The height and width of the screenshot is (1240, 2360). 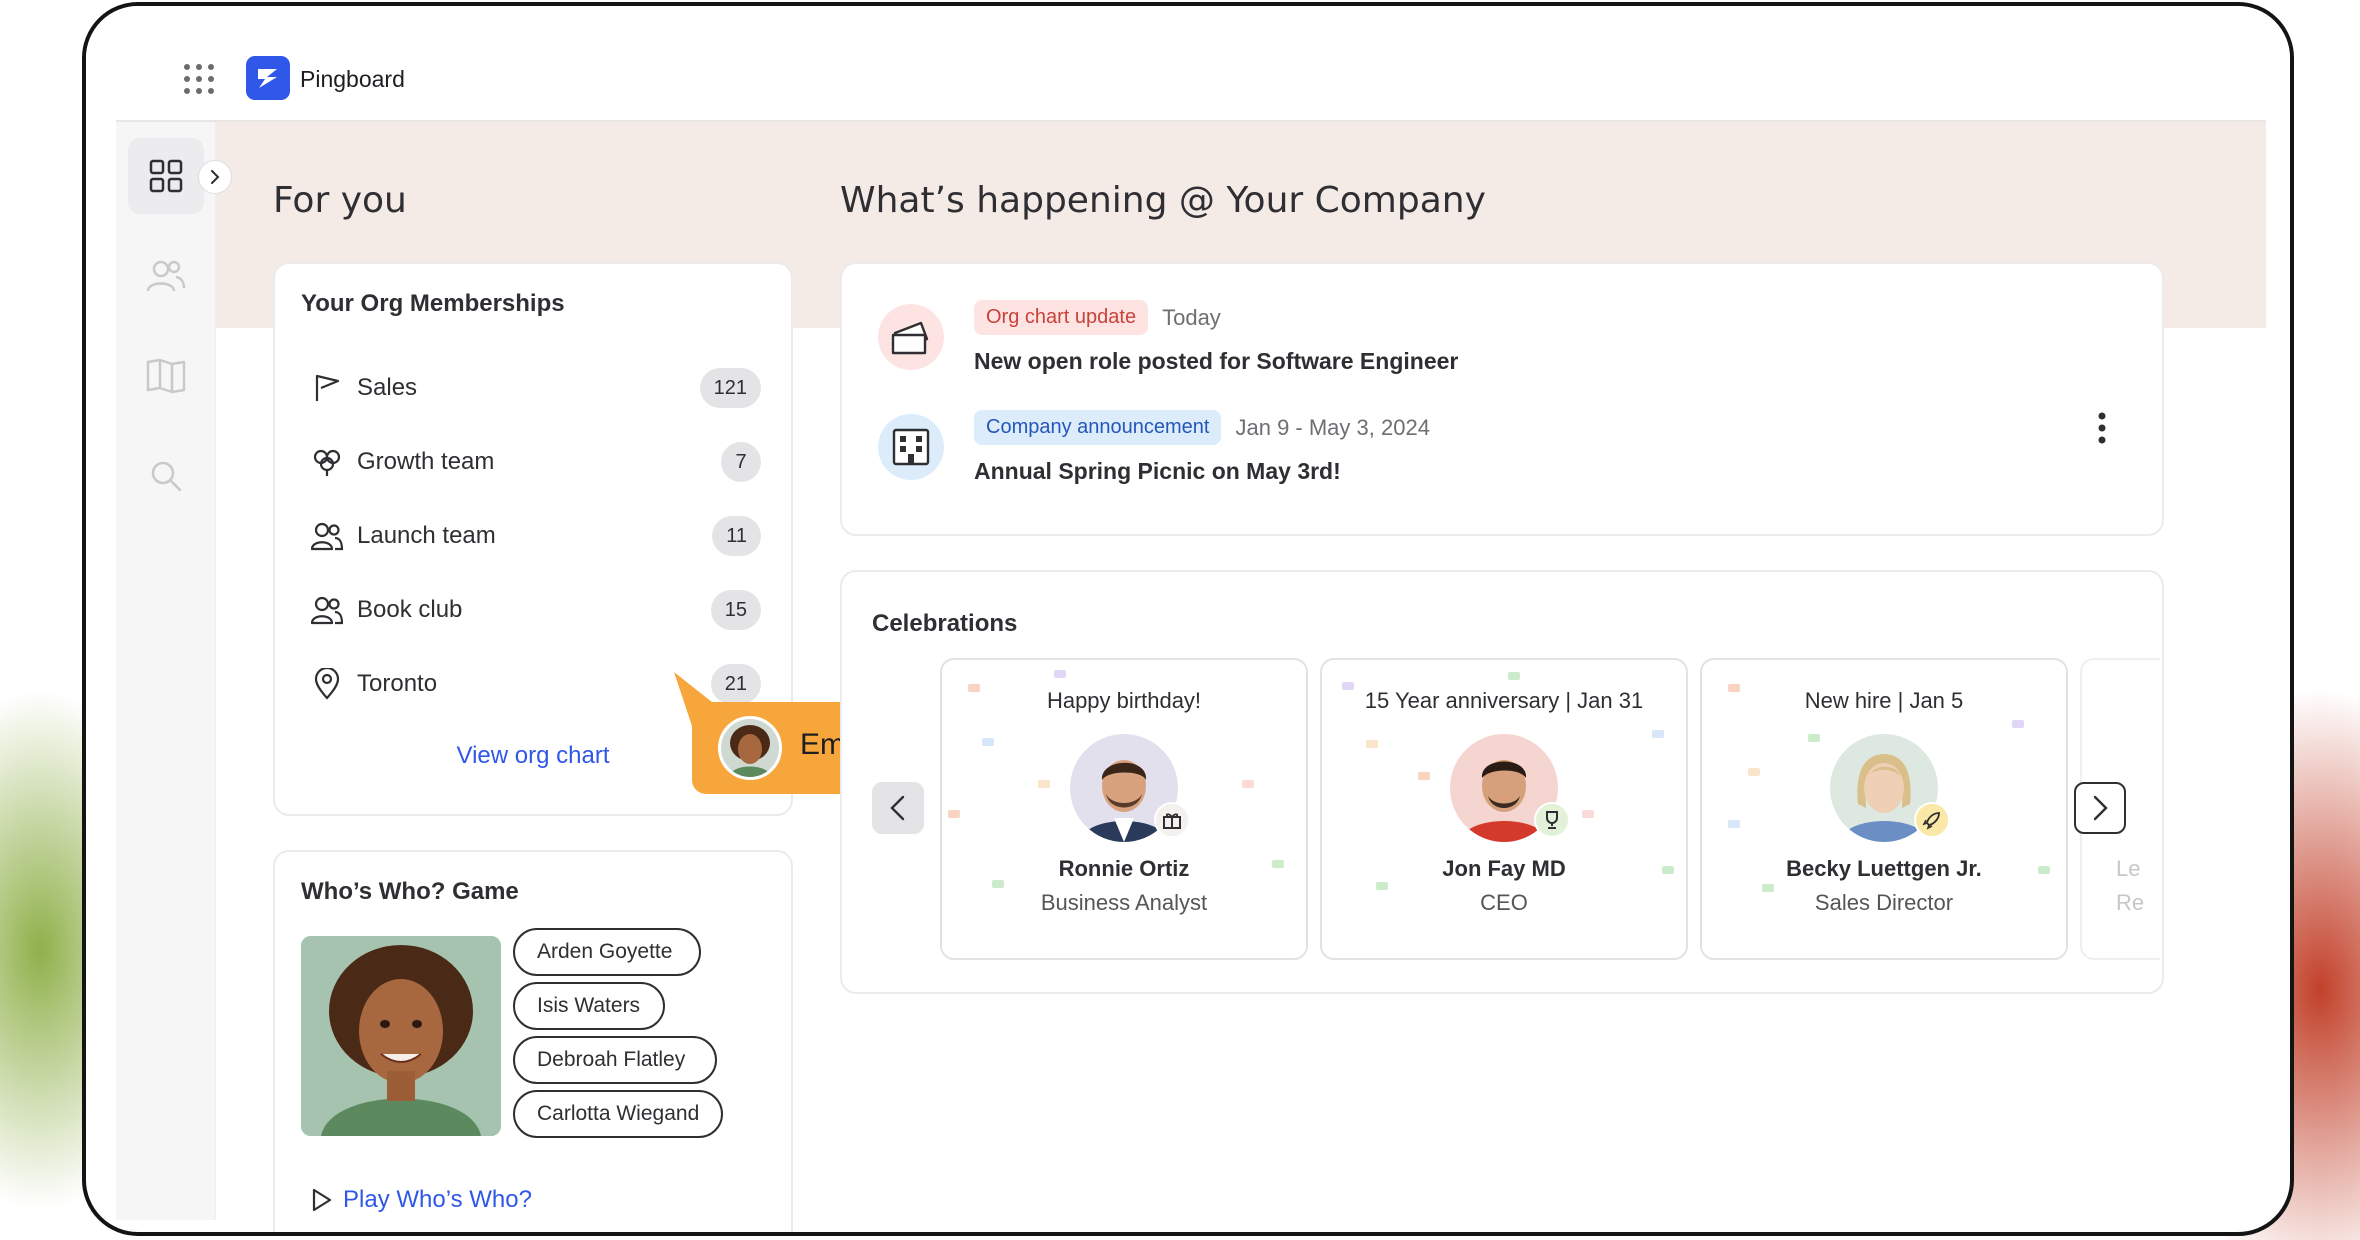 I want to click on celebration-role: CEO, so click(x=1504, y=902).